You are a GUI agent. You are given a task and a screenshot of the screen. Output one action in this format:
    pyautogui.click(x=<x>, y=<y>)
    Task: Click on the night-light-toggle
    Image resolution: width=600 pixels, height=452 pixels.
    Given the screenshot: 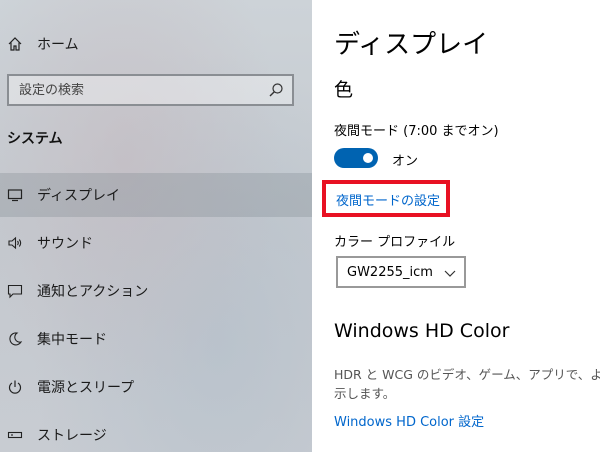 What is the action you would take?
    pyautogui.click(x=356, y=158)
    